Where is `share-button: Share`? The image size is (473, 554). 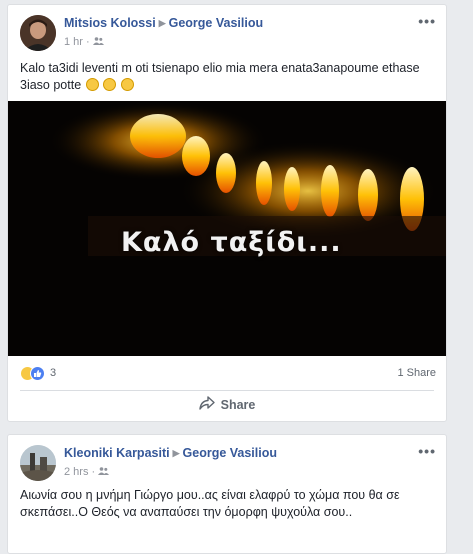
share-button: Share is located at coordinates (227, 407).